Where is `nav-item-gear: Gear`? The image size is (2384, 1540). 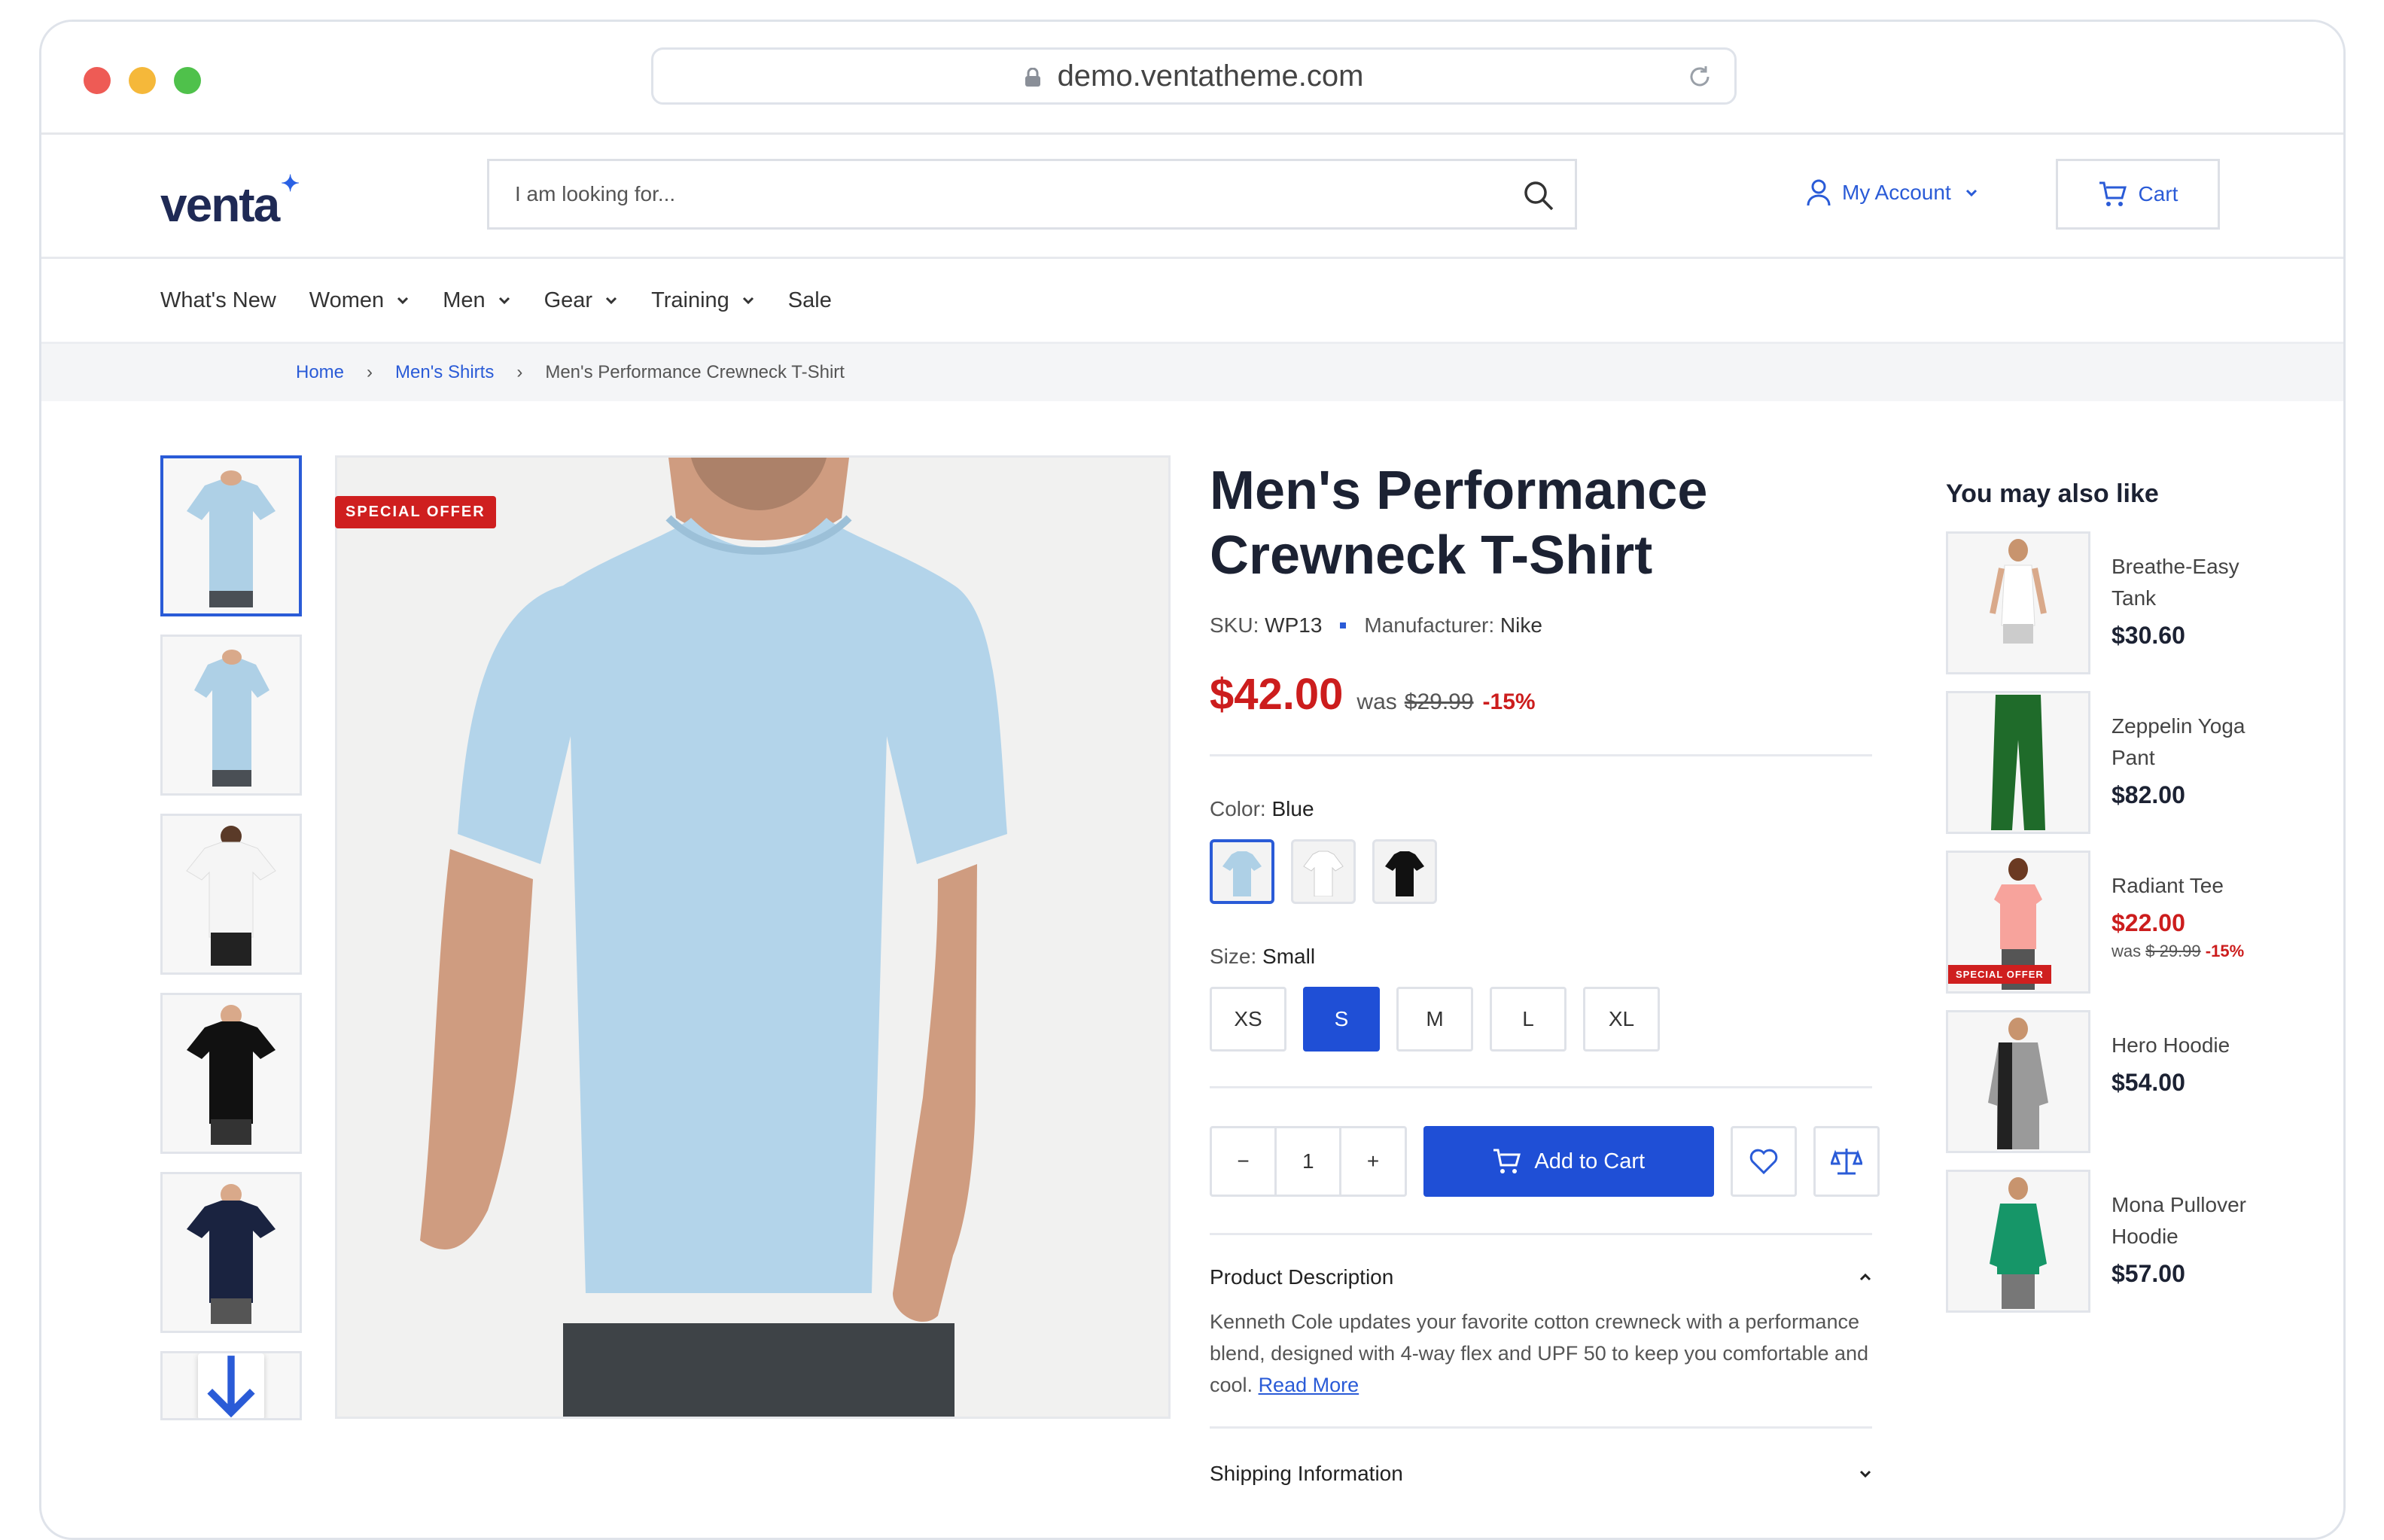
nav-item-gear: Gear is located at coordinates (581, 300).